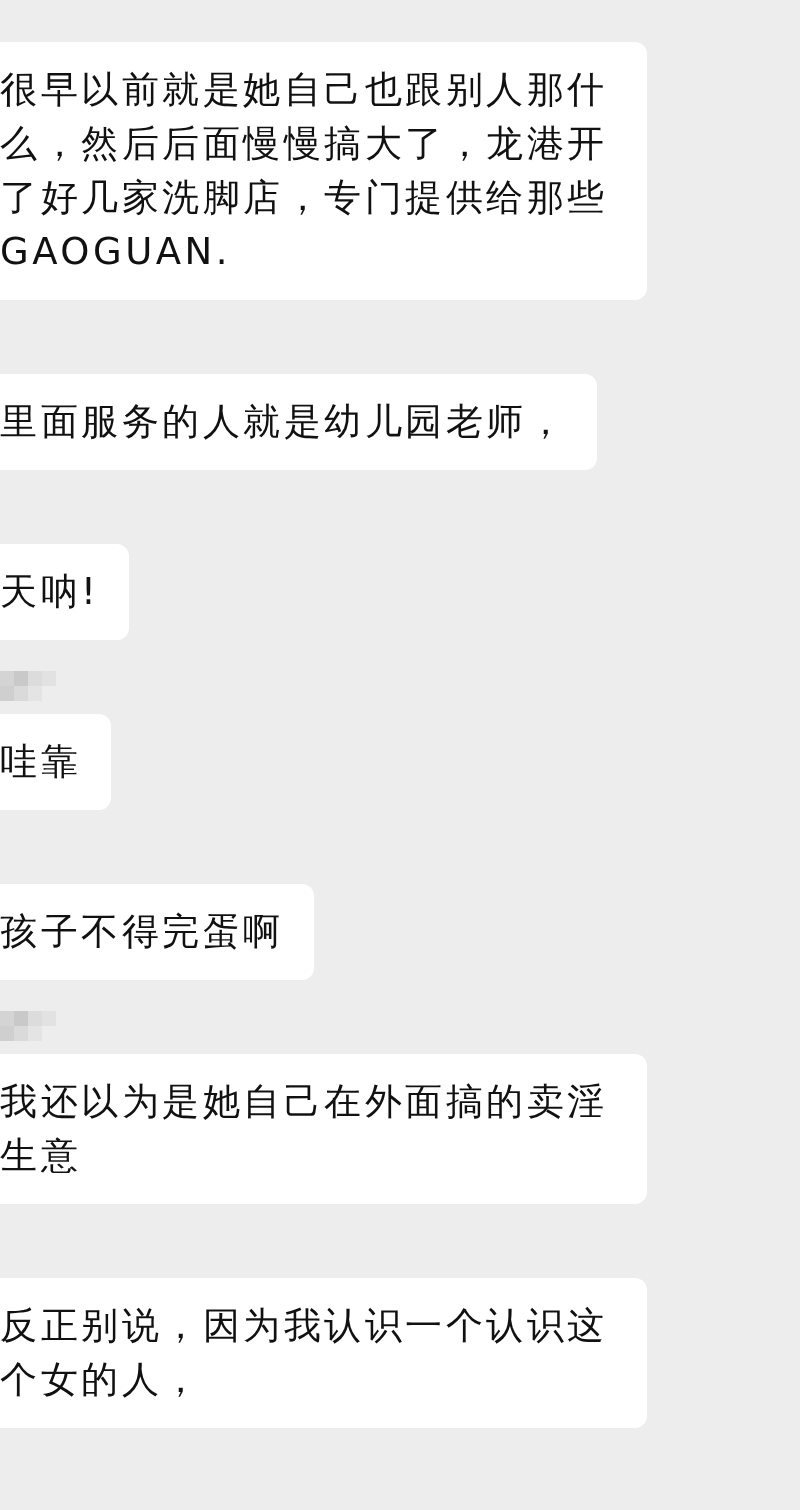 This screenshot has height=1510, width=800. What do you see at coordinates (323, 1129) in the screenshot?
I see `message-bubble: 我还以为是她自己在外面搞的卖淫生意` at bounding box center [323, 1129].